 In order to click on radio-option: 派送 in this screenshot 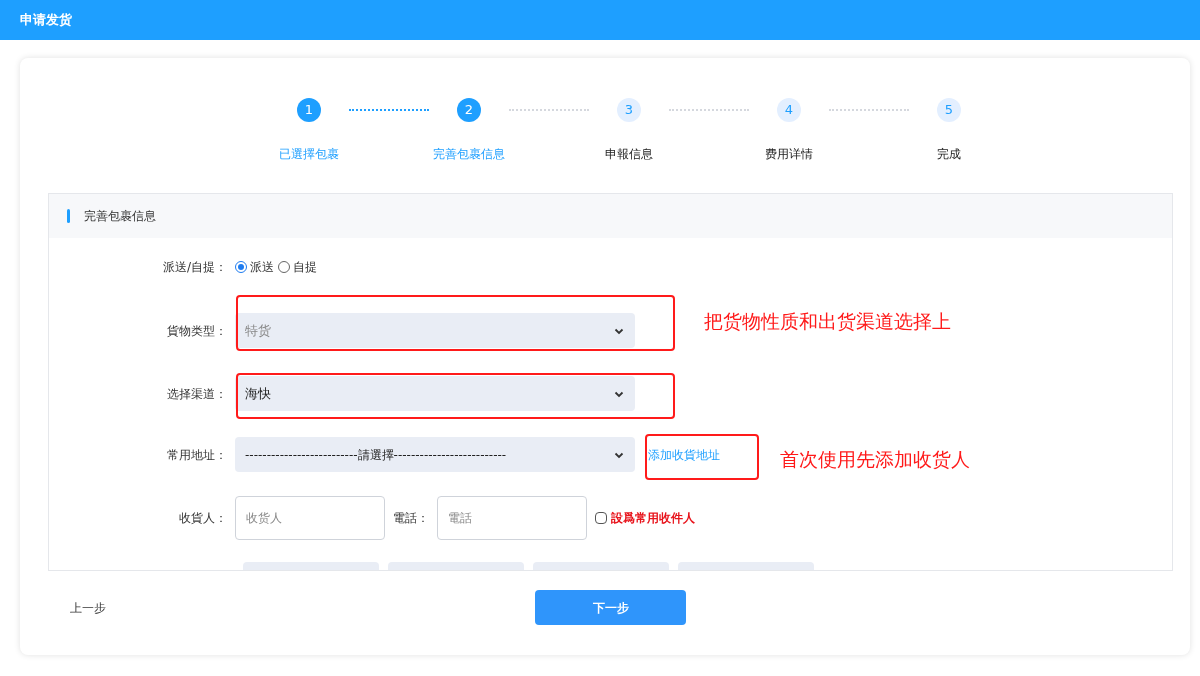, I will do `click(254, 267)`.